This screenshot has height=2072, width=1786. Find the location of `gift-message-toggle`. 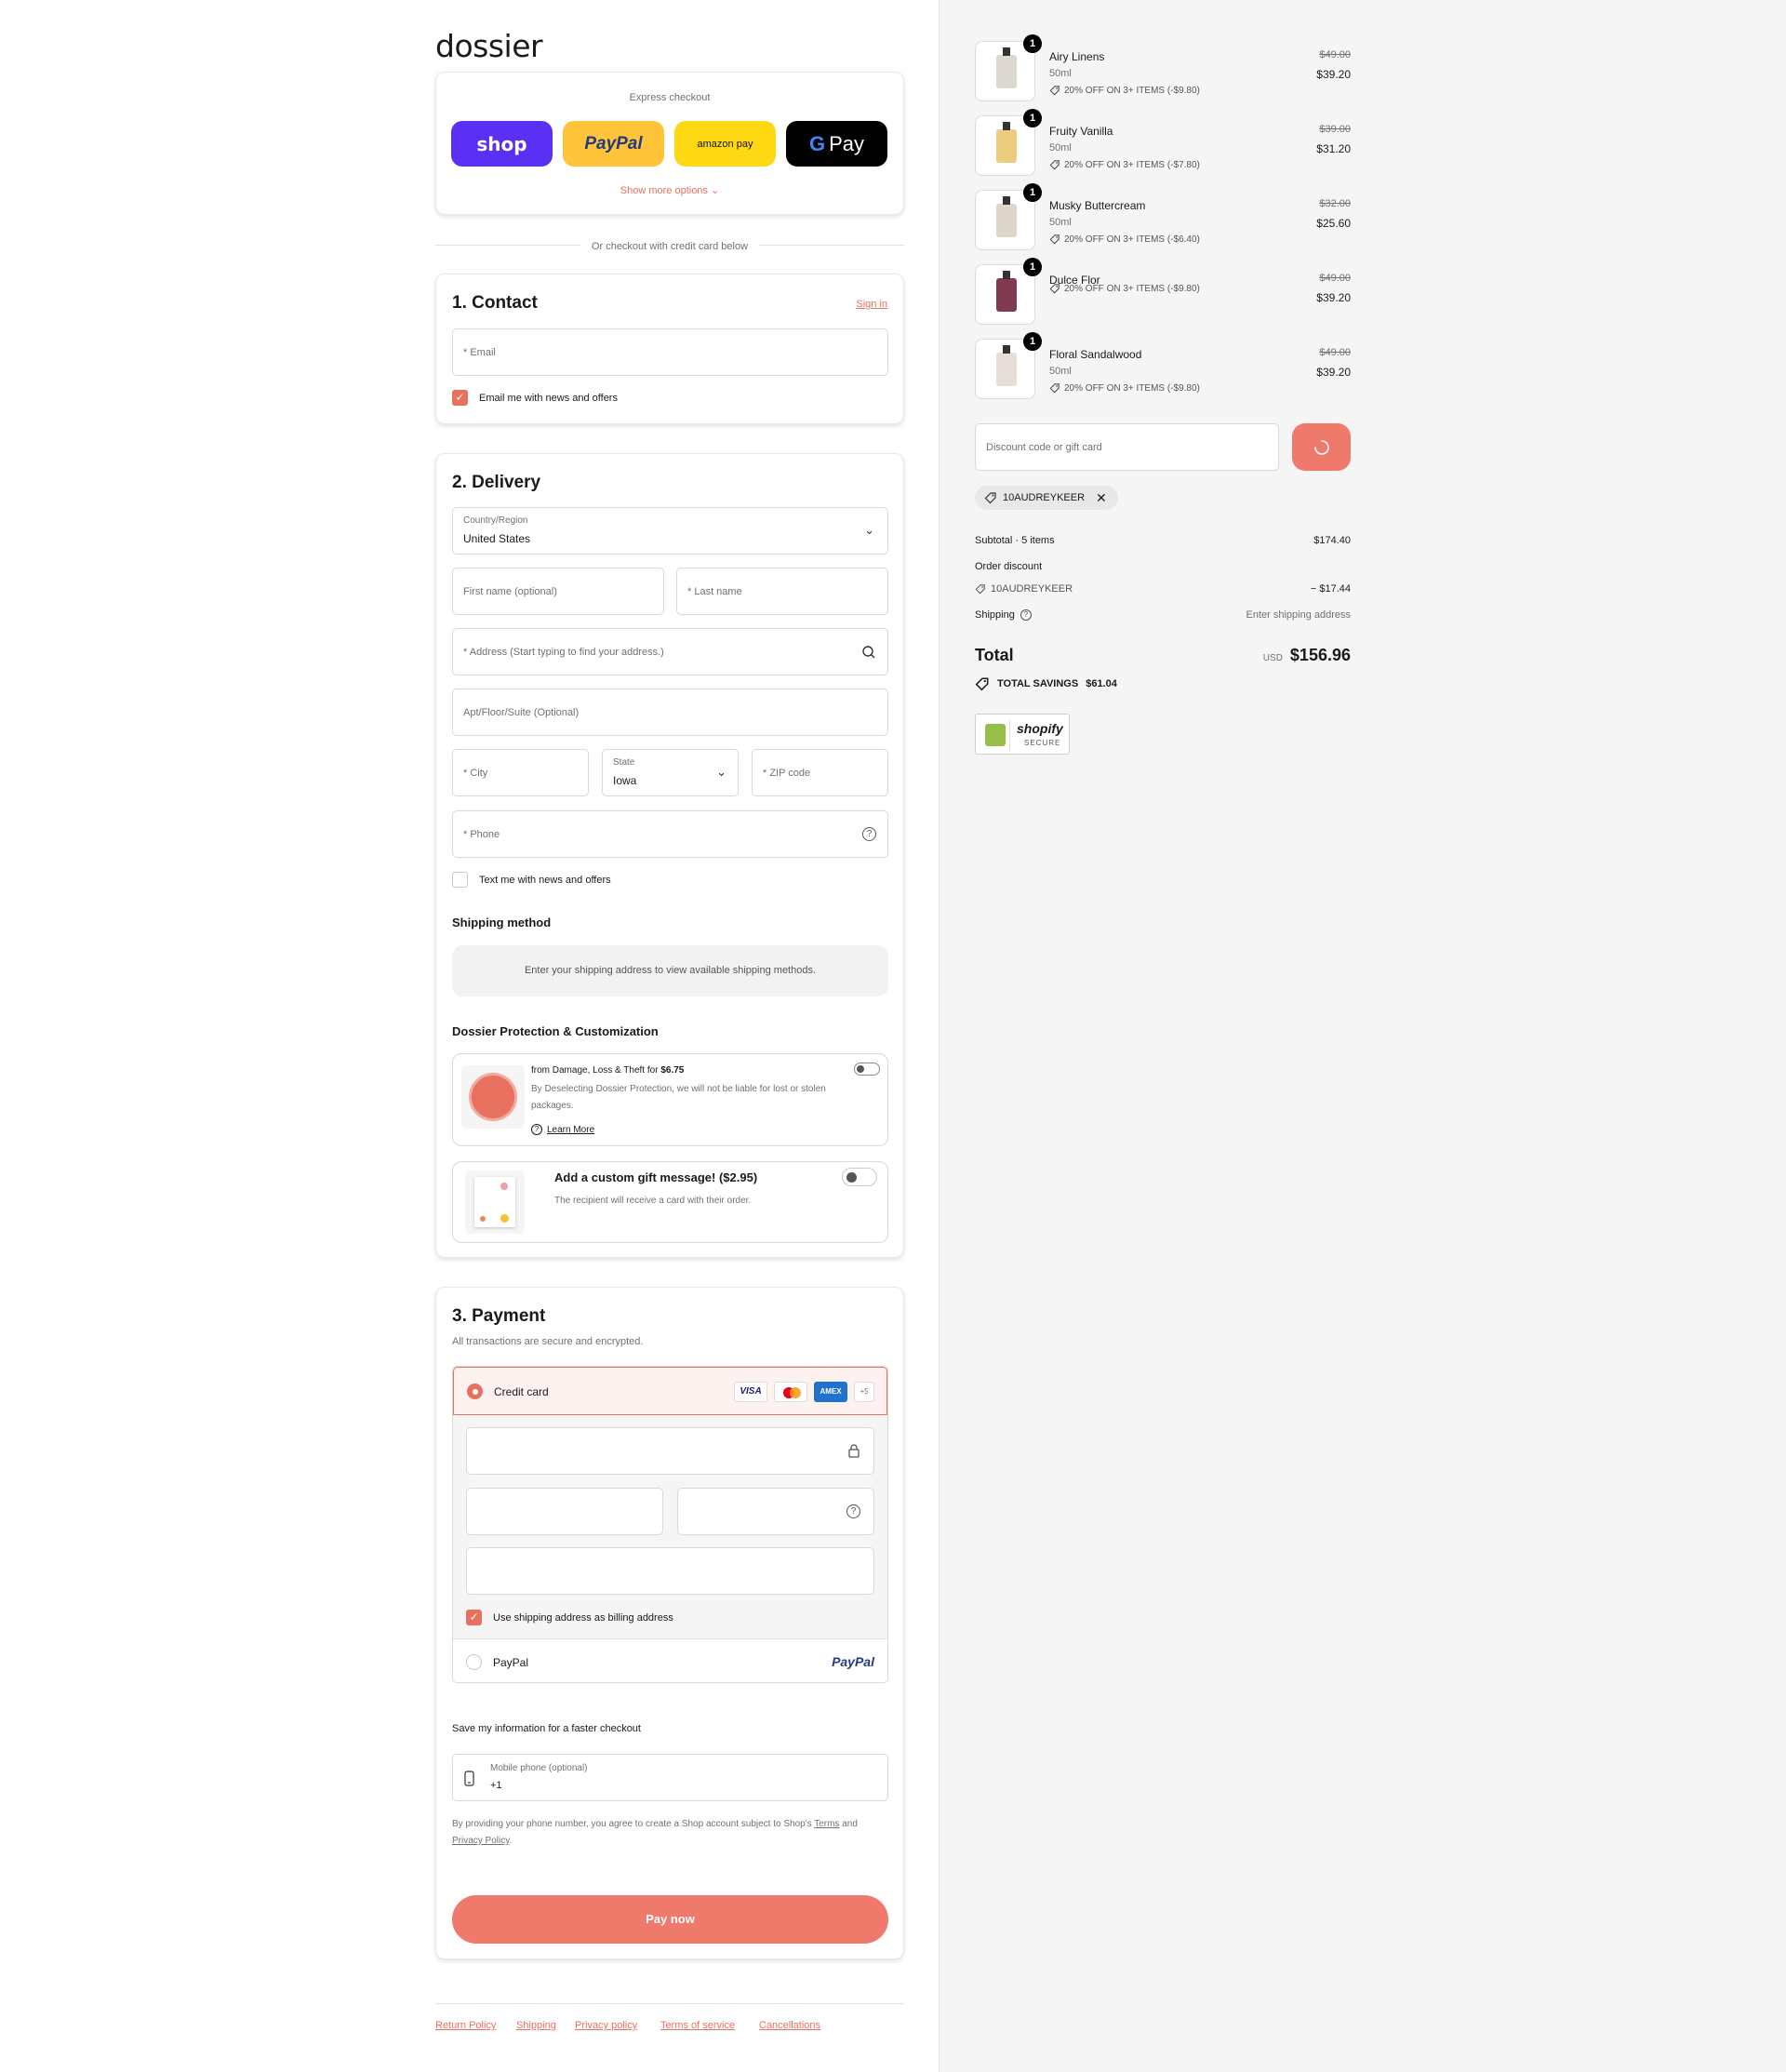

gift-message-toggle is located at coordinates (859, 1177).